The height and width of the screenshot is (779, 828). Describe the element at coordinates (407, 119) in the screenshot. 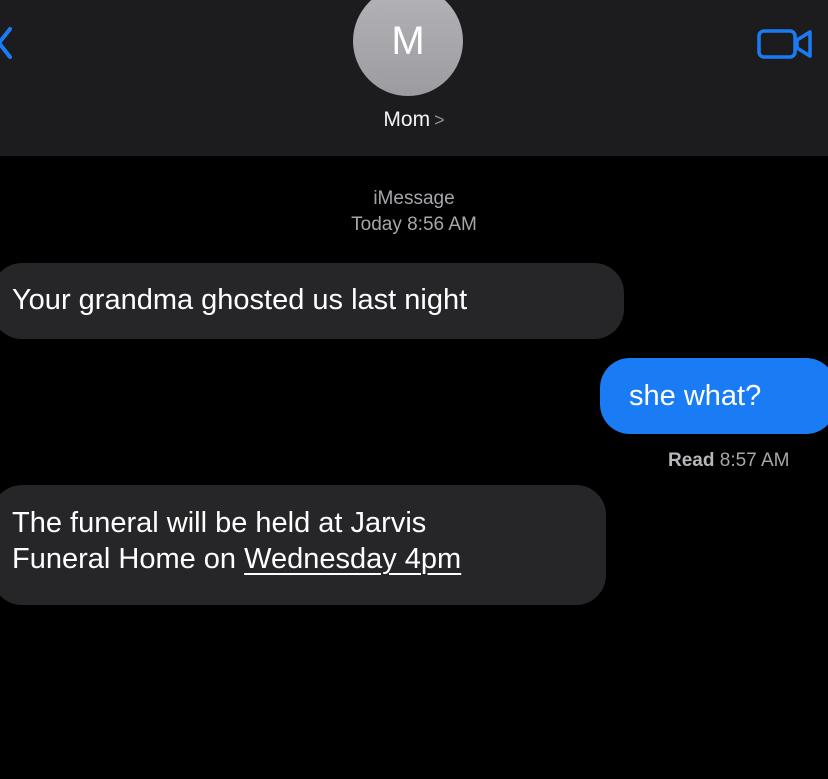

I see `contact-name: Mom` at that location.